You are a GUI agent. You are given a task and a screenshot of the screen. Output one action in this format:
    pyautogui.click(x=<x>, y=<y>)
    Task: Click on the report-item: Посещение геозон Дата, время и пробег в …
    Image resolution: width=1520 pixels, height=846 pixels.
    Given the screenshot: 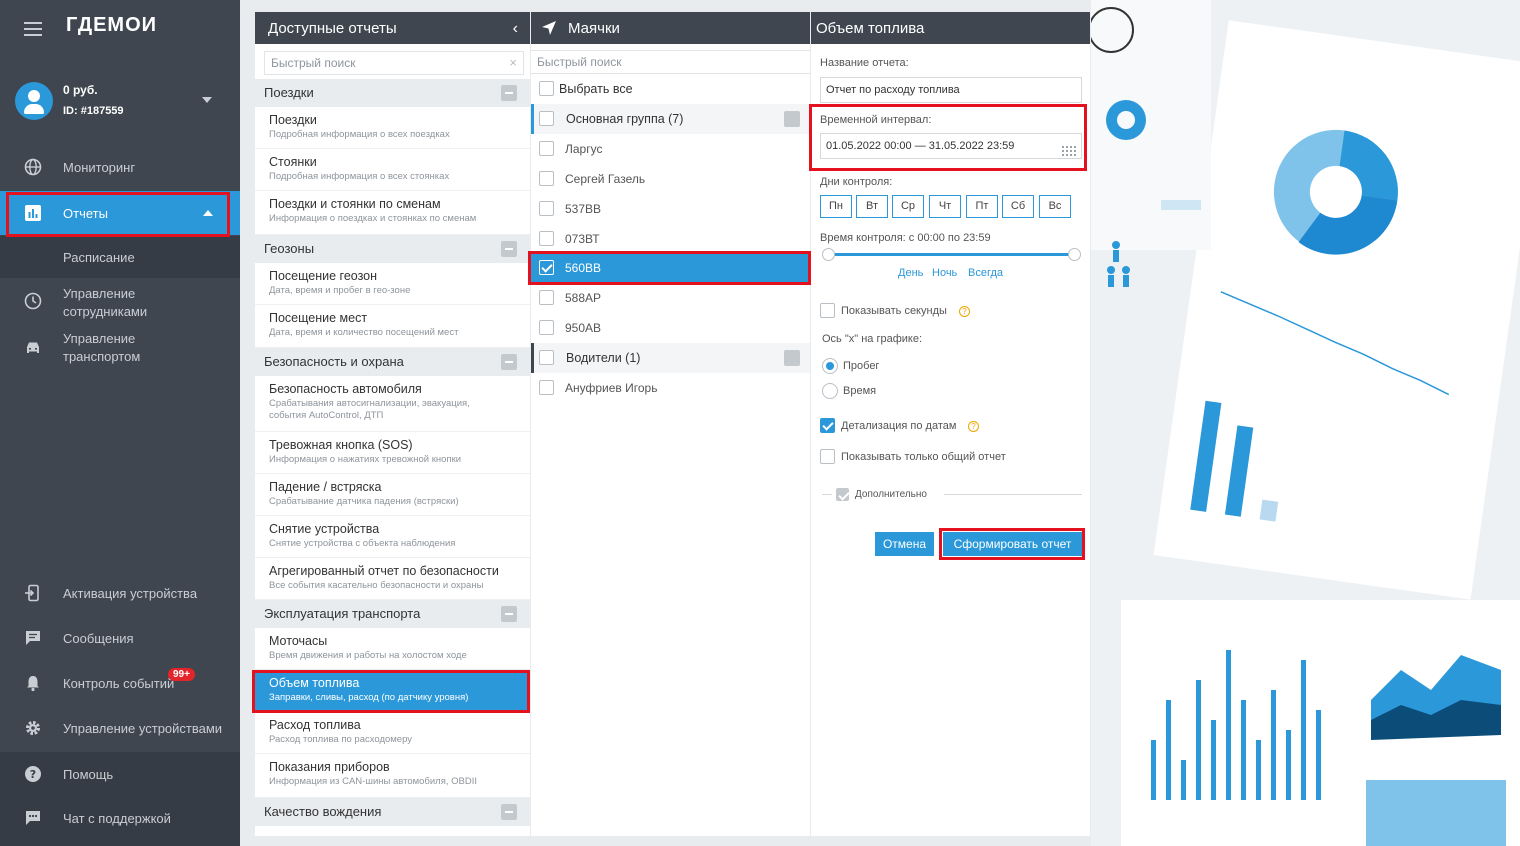 What is the action you would take?
    pyautogui.click(x=392, y=284)
    